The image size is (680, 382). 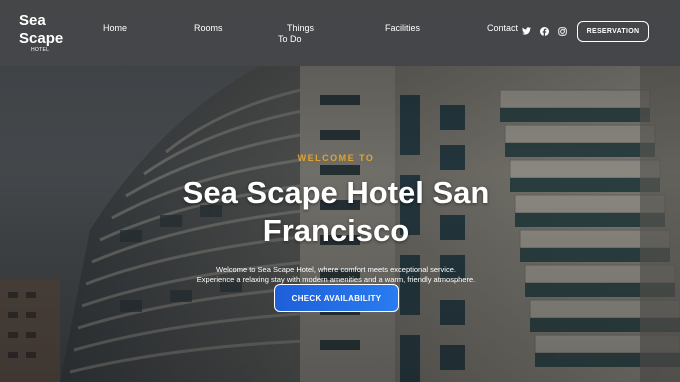 I want to click on hero-title: Sea Scape Hotel San Francisco, so click(x=336, y=211).